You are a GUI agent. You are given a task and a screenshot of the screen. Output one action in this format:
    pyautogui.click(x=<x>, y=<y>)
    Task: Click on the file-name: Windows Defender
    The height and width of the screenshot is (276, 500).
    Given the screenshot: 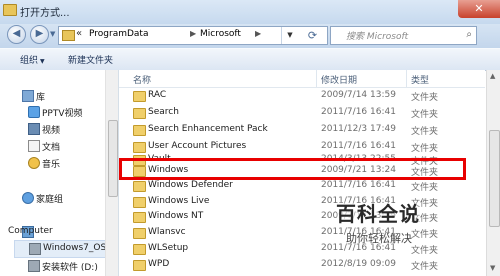 What is the action you would take?
    pyautogui.click(x=190, y=185)
    